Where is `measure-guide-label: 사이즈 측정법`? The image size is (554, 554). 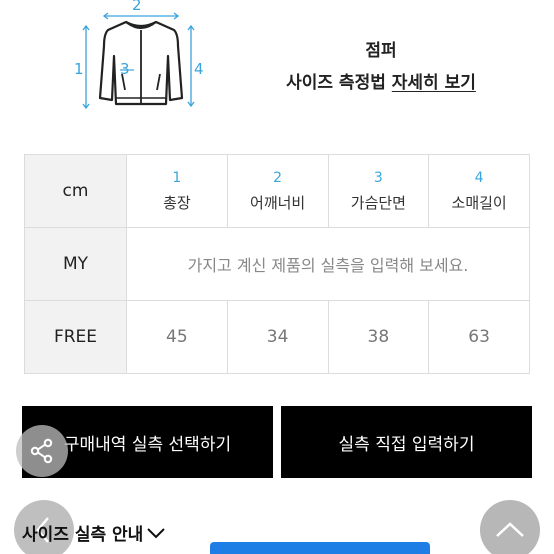
measure-guide-label: 사이즈 측정법 is located at coordinates (336, 83).